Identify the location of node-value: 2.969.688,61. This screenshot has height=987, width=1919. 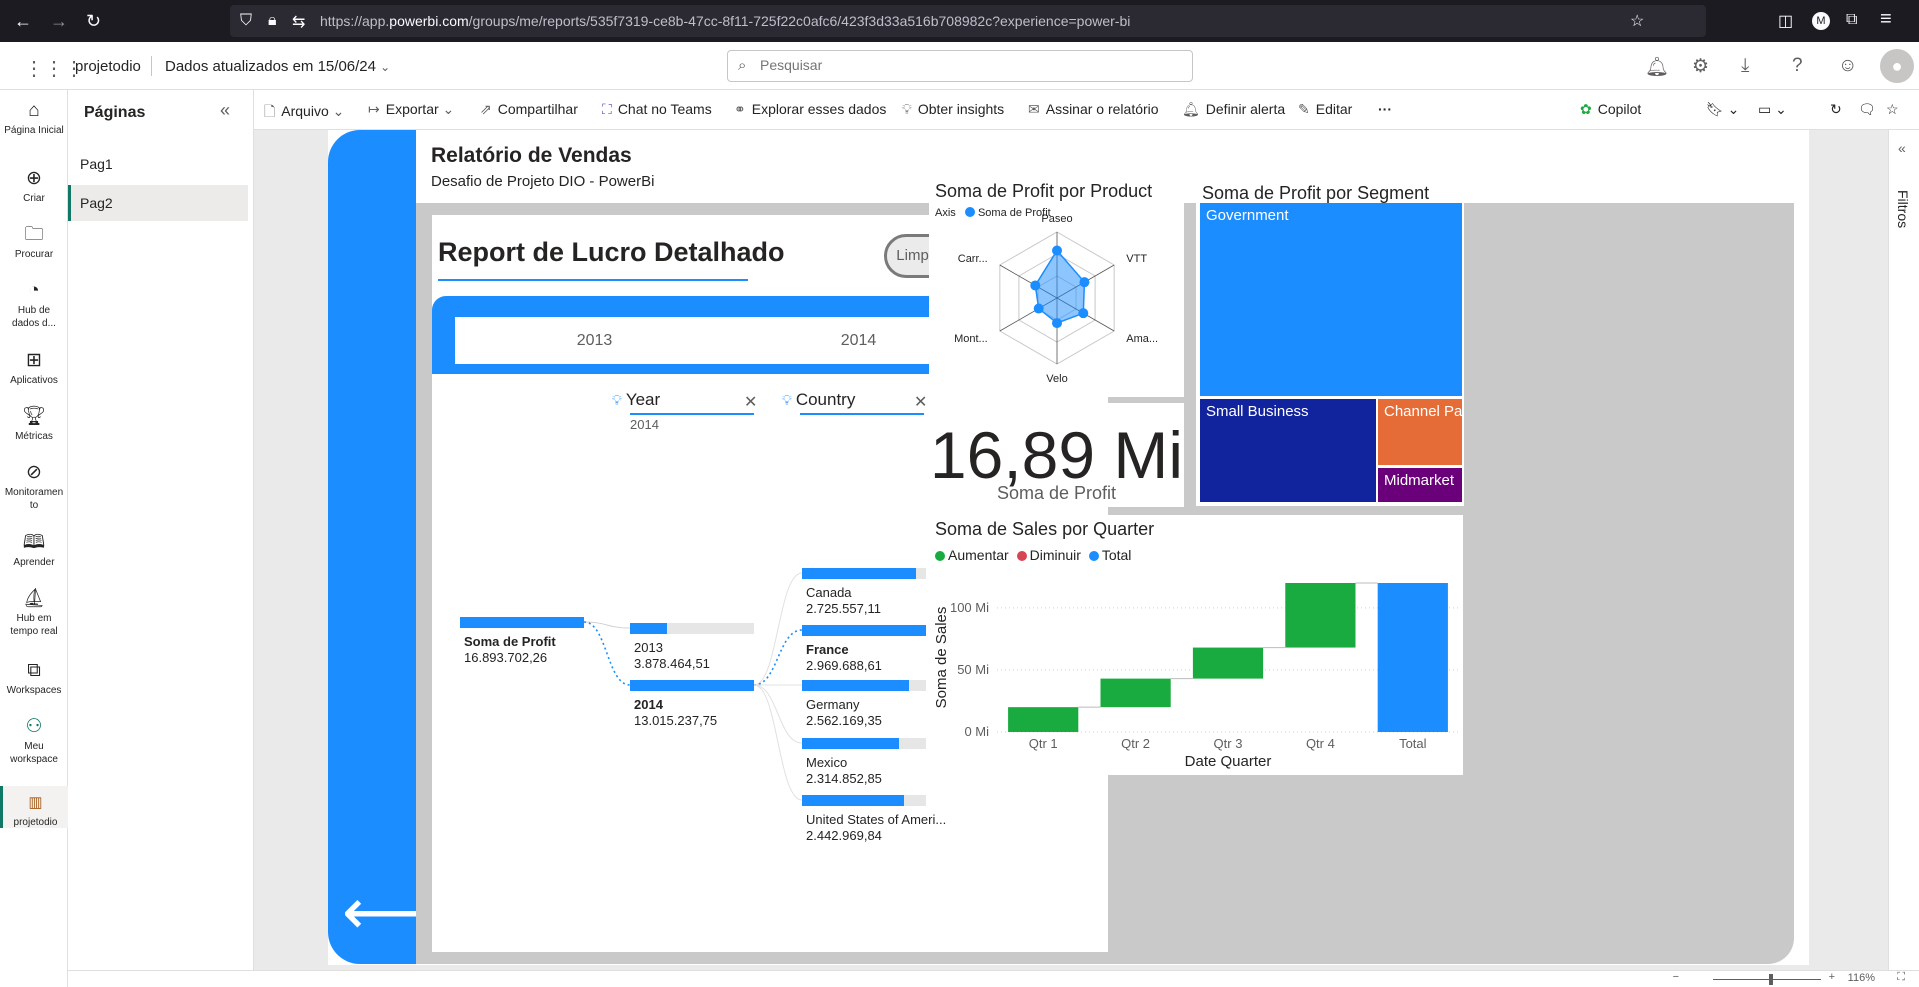
(844, 665).